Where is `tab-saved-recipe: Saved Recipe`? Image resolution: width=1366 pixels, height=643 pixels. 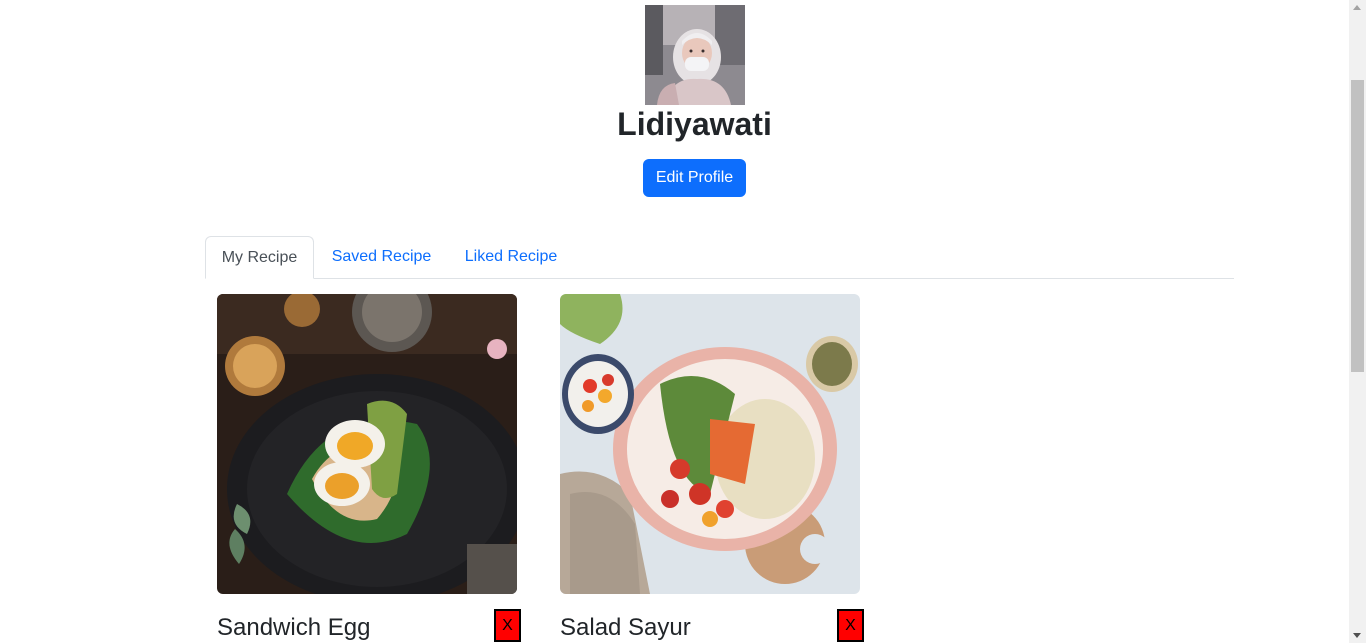 tab-saved-recipe: Saved Recipe is located at coordinates (381, 257).